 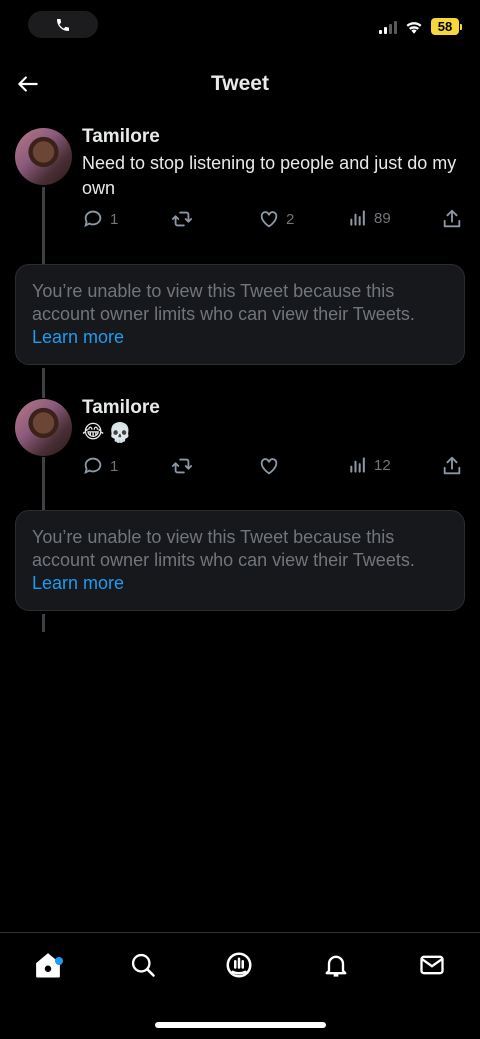 I want to click on views-count: 12, so click(x=382, y=465).